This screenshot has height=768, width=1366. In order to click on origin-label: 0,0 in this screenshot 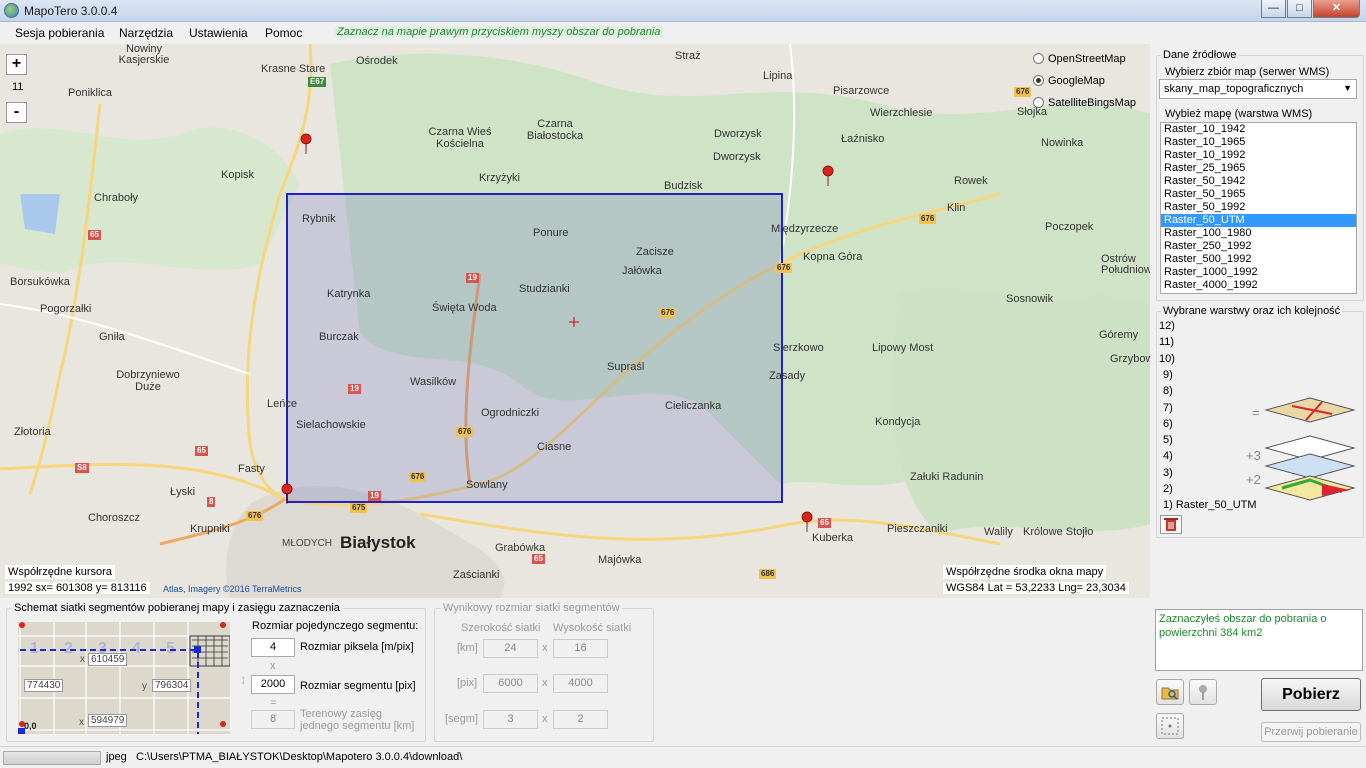, I will do `click(30, 726)`.